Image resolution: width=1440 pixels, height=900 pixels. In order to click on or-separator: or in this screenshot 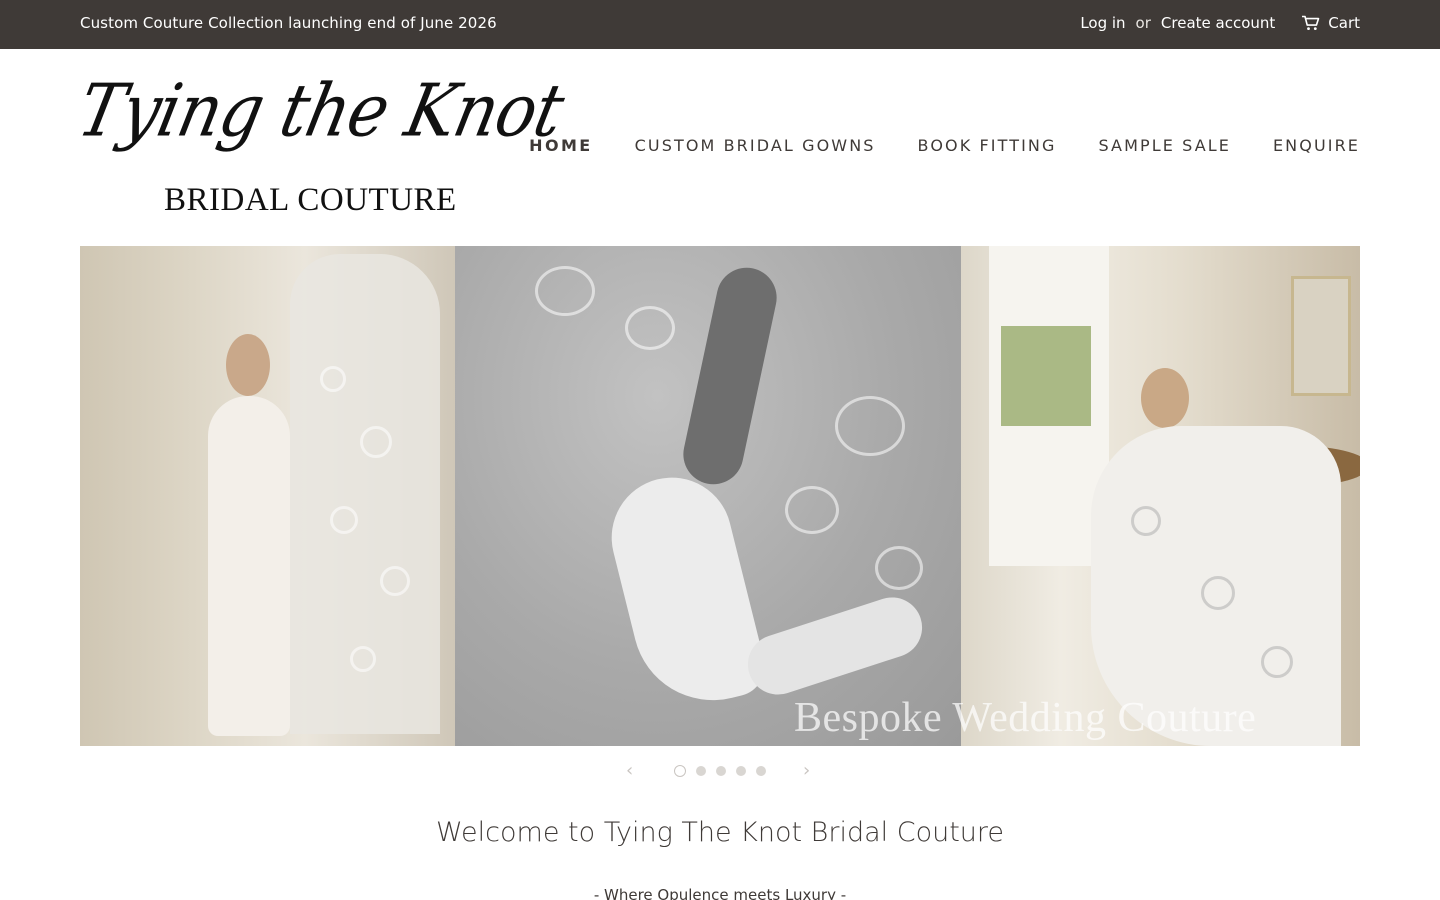, I will do `click(1143, 23)`.